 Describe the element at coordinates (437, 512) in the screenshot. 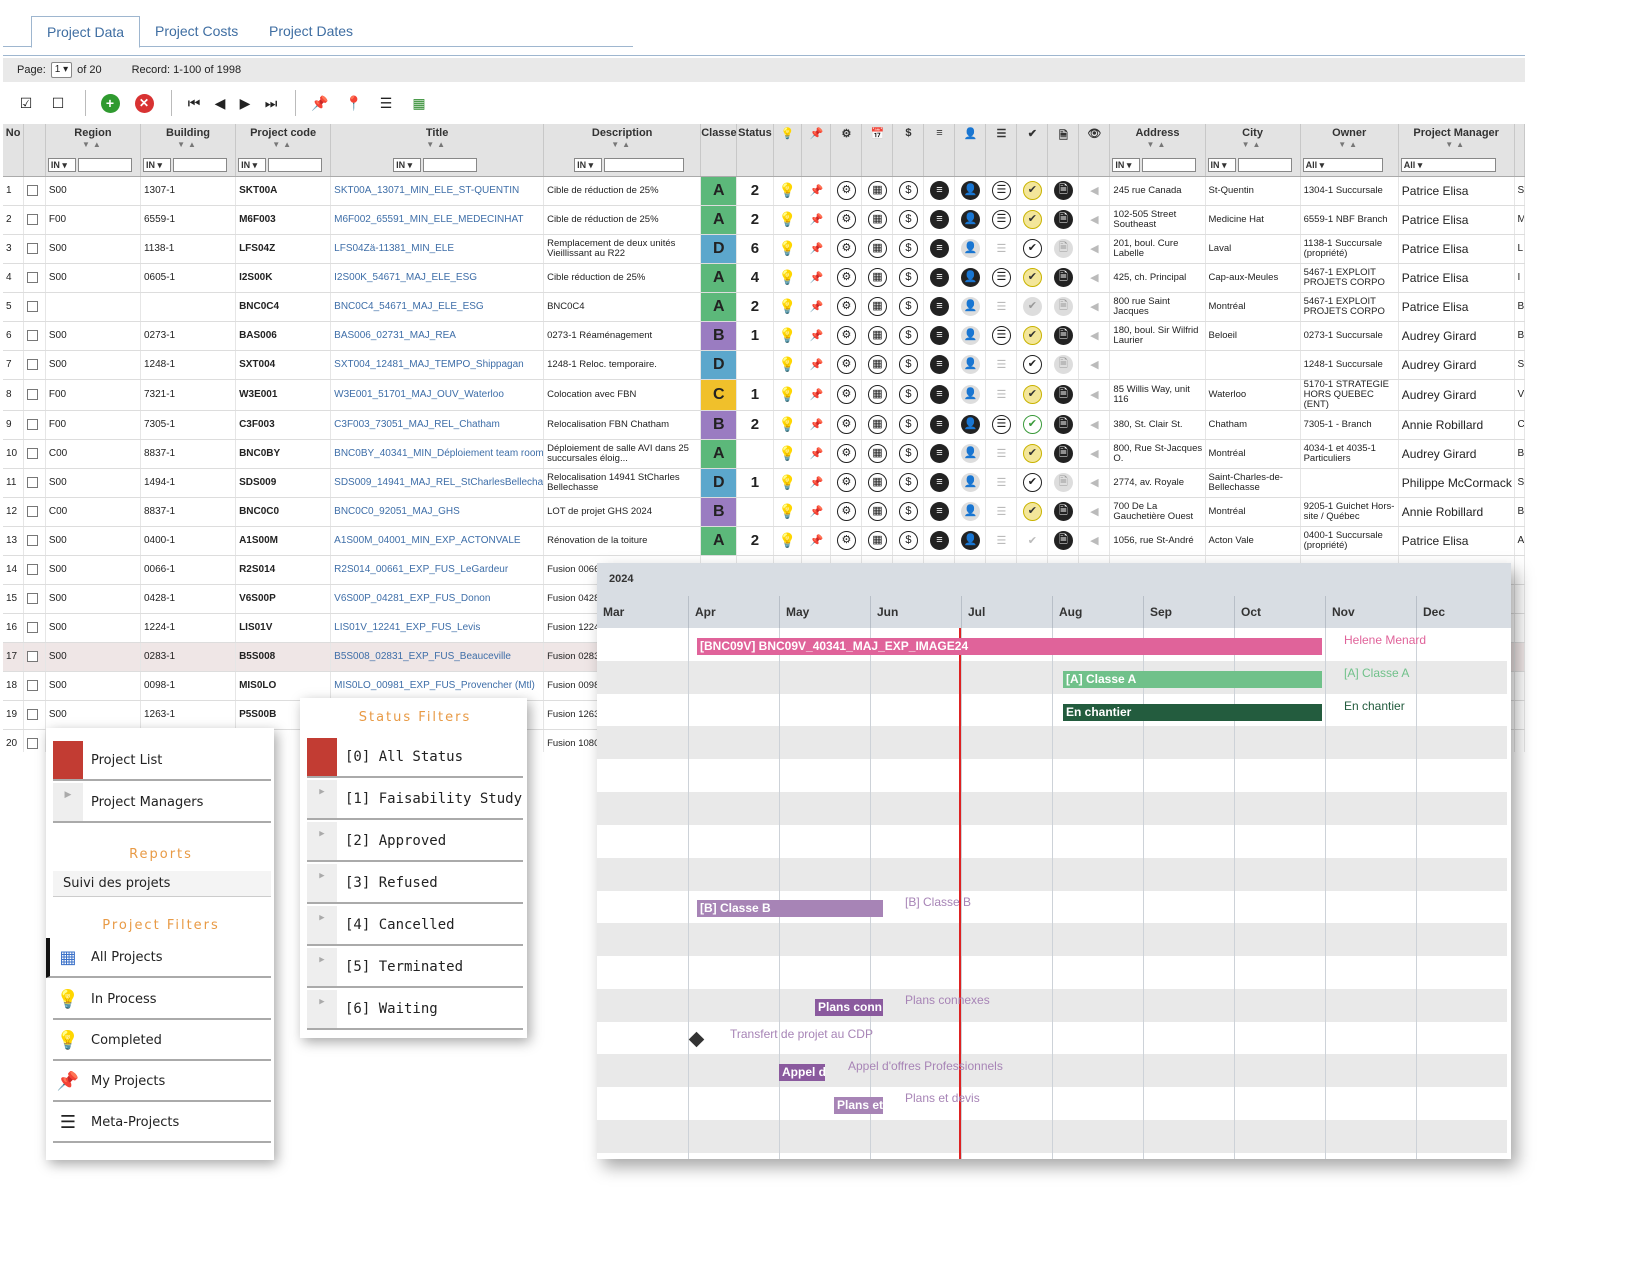

I see `project-title-link: BNC0C0_92051_MAJ_GHS` at that location.